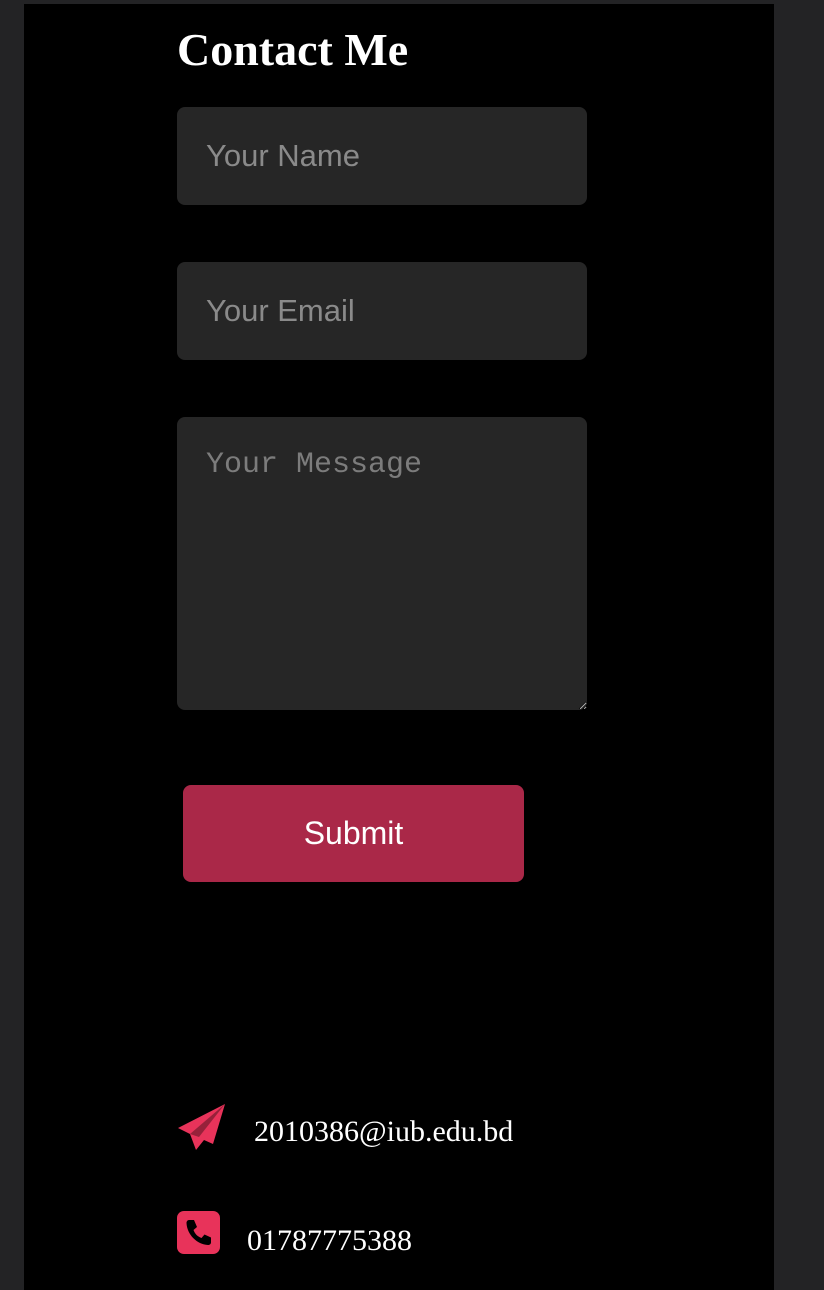 The width and height of the screenshot is (824, 1290). Describe the element at coordinates (382, 563) in the screenshot. I see `message-textarea` at that location.